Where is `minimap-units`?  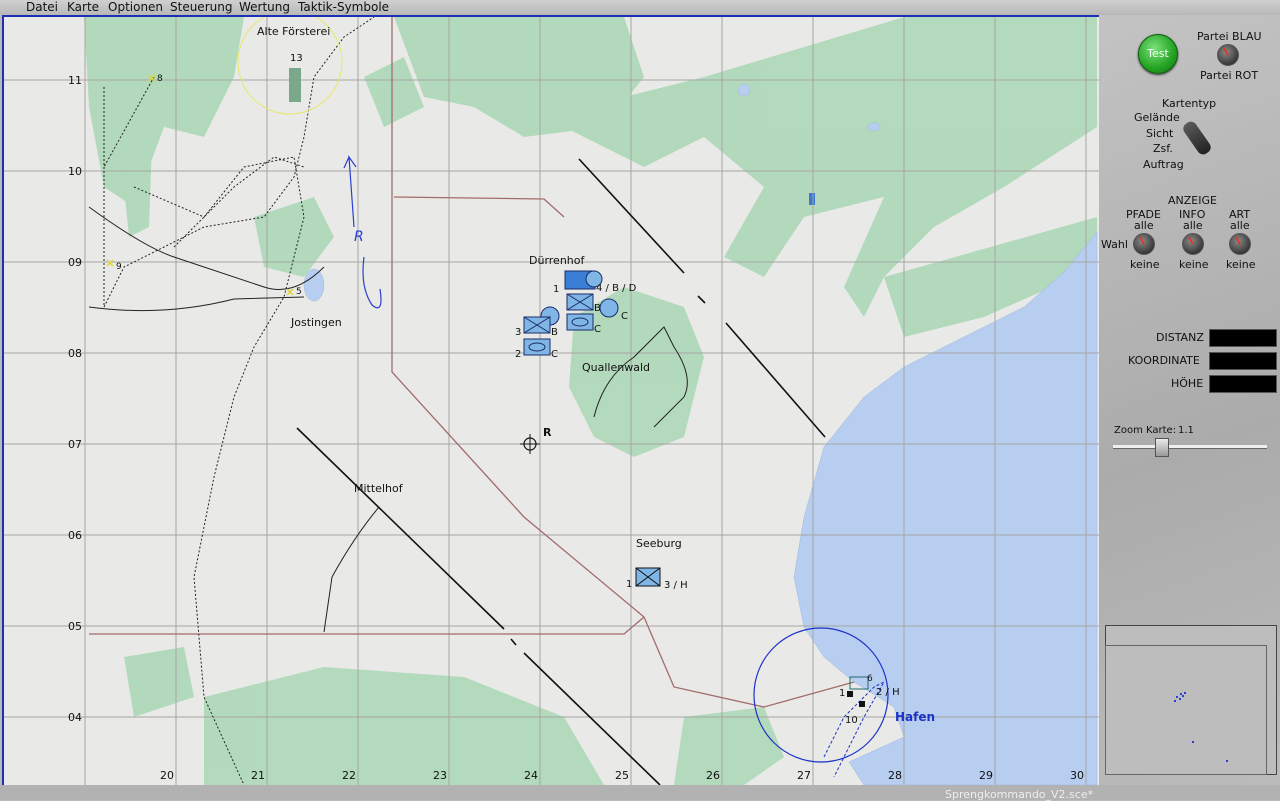 minimap-units is located at coordinates (1201, 727).